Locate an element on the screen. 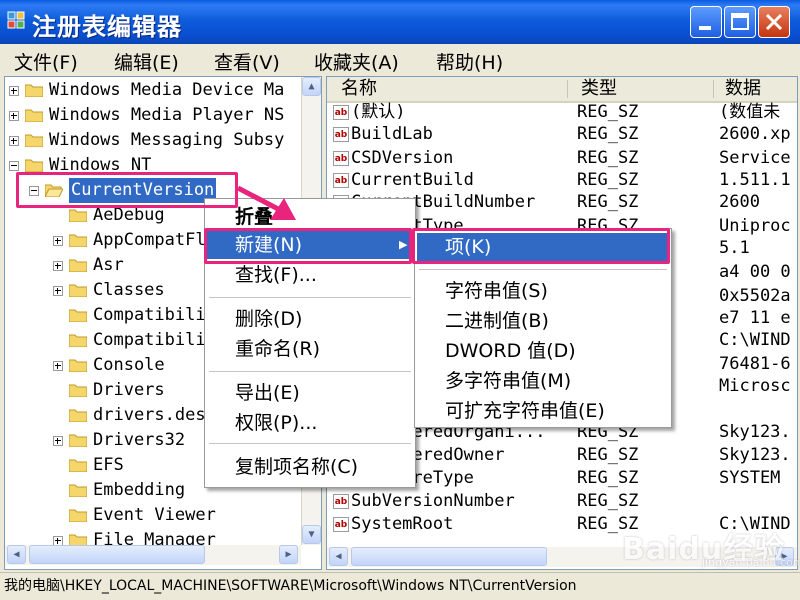 The width and height of the screenshot is (800, 600). value-data: 0x5502a is located at coordinates (755, 296).